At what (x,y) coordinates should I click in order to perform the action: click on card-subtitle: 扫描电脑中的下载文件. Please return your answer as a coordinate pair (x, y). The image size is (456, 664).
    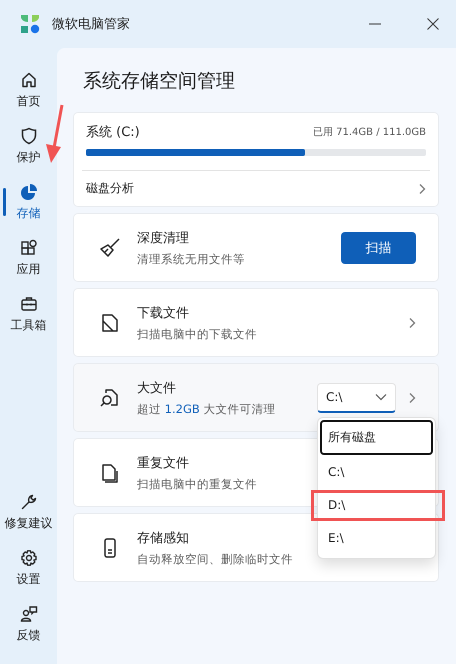
    Looking at the image, I should click on (197, 334).